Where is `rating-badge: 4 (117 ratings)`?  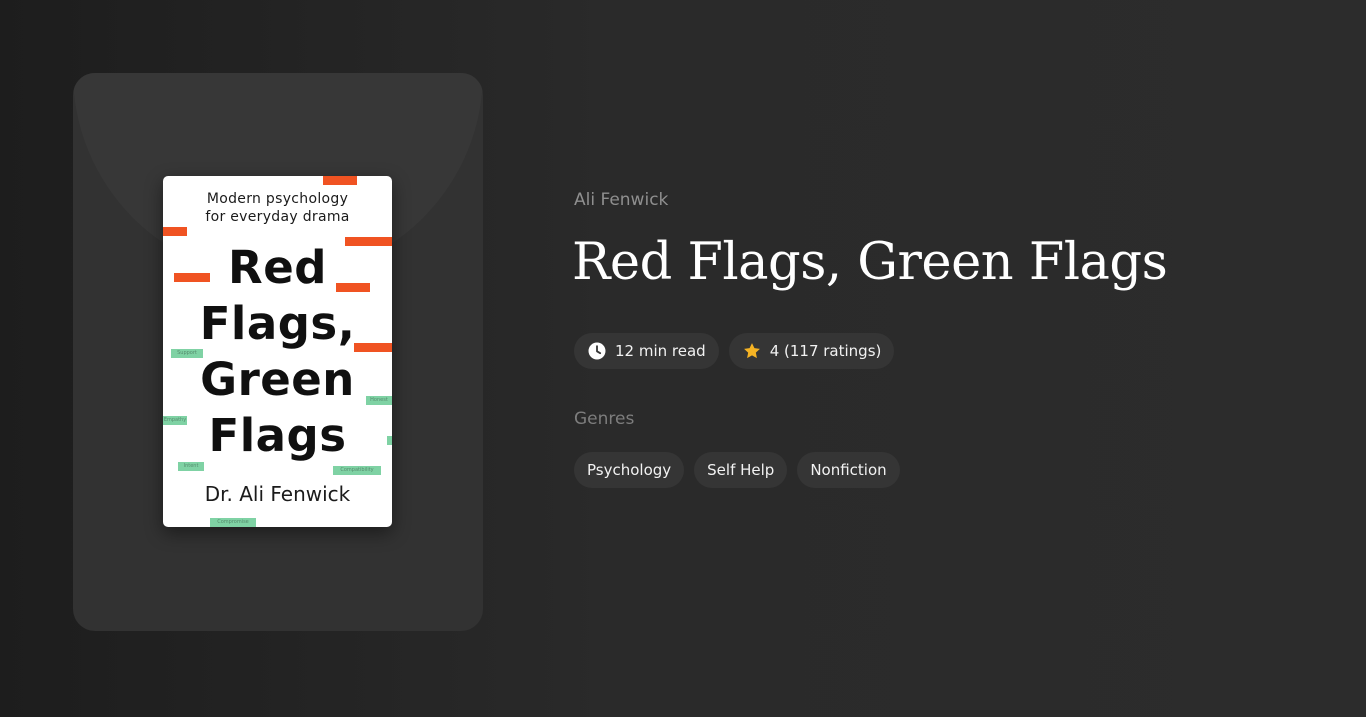 rating-badge: 4 (117 ratings) is located at coordinates (811, 351).